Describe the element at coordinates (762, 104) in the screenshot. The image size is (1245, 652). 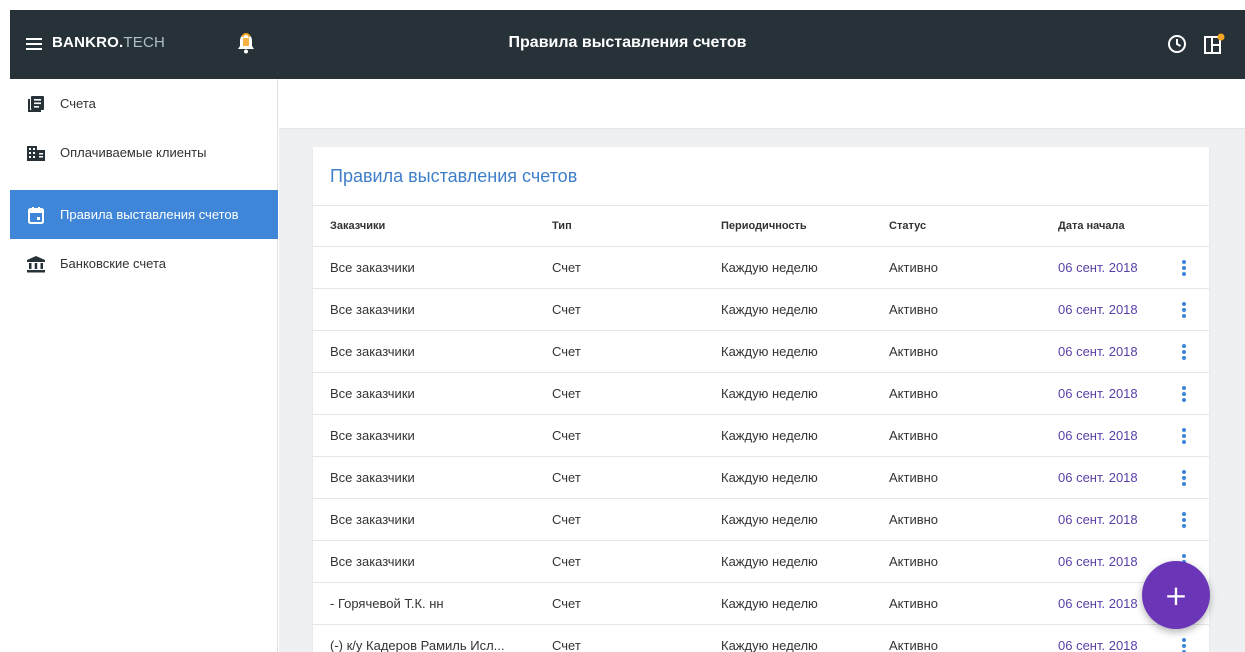
I see `toolbar-area` at that location.